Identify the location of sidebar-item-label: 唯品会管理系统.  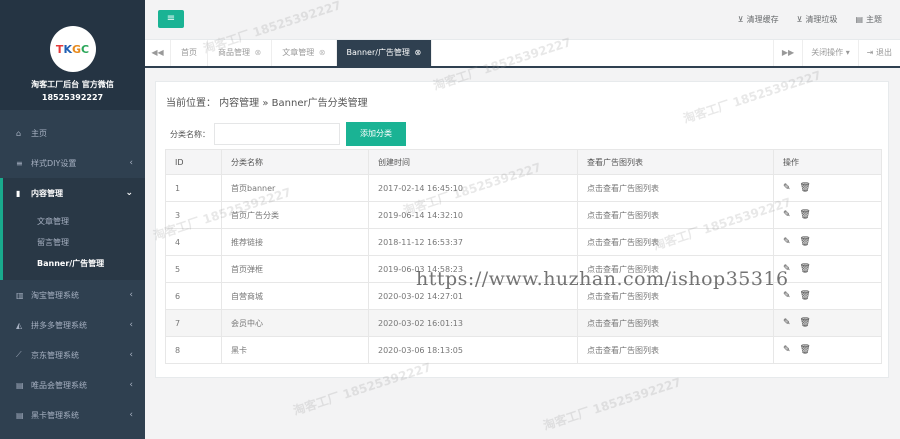
(59, 385).